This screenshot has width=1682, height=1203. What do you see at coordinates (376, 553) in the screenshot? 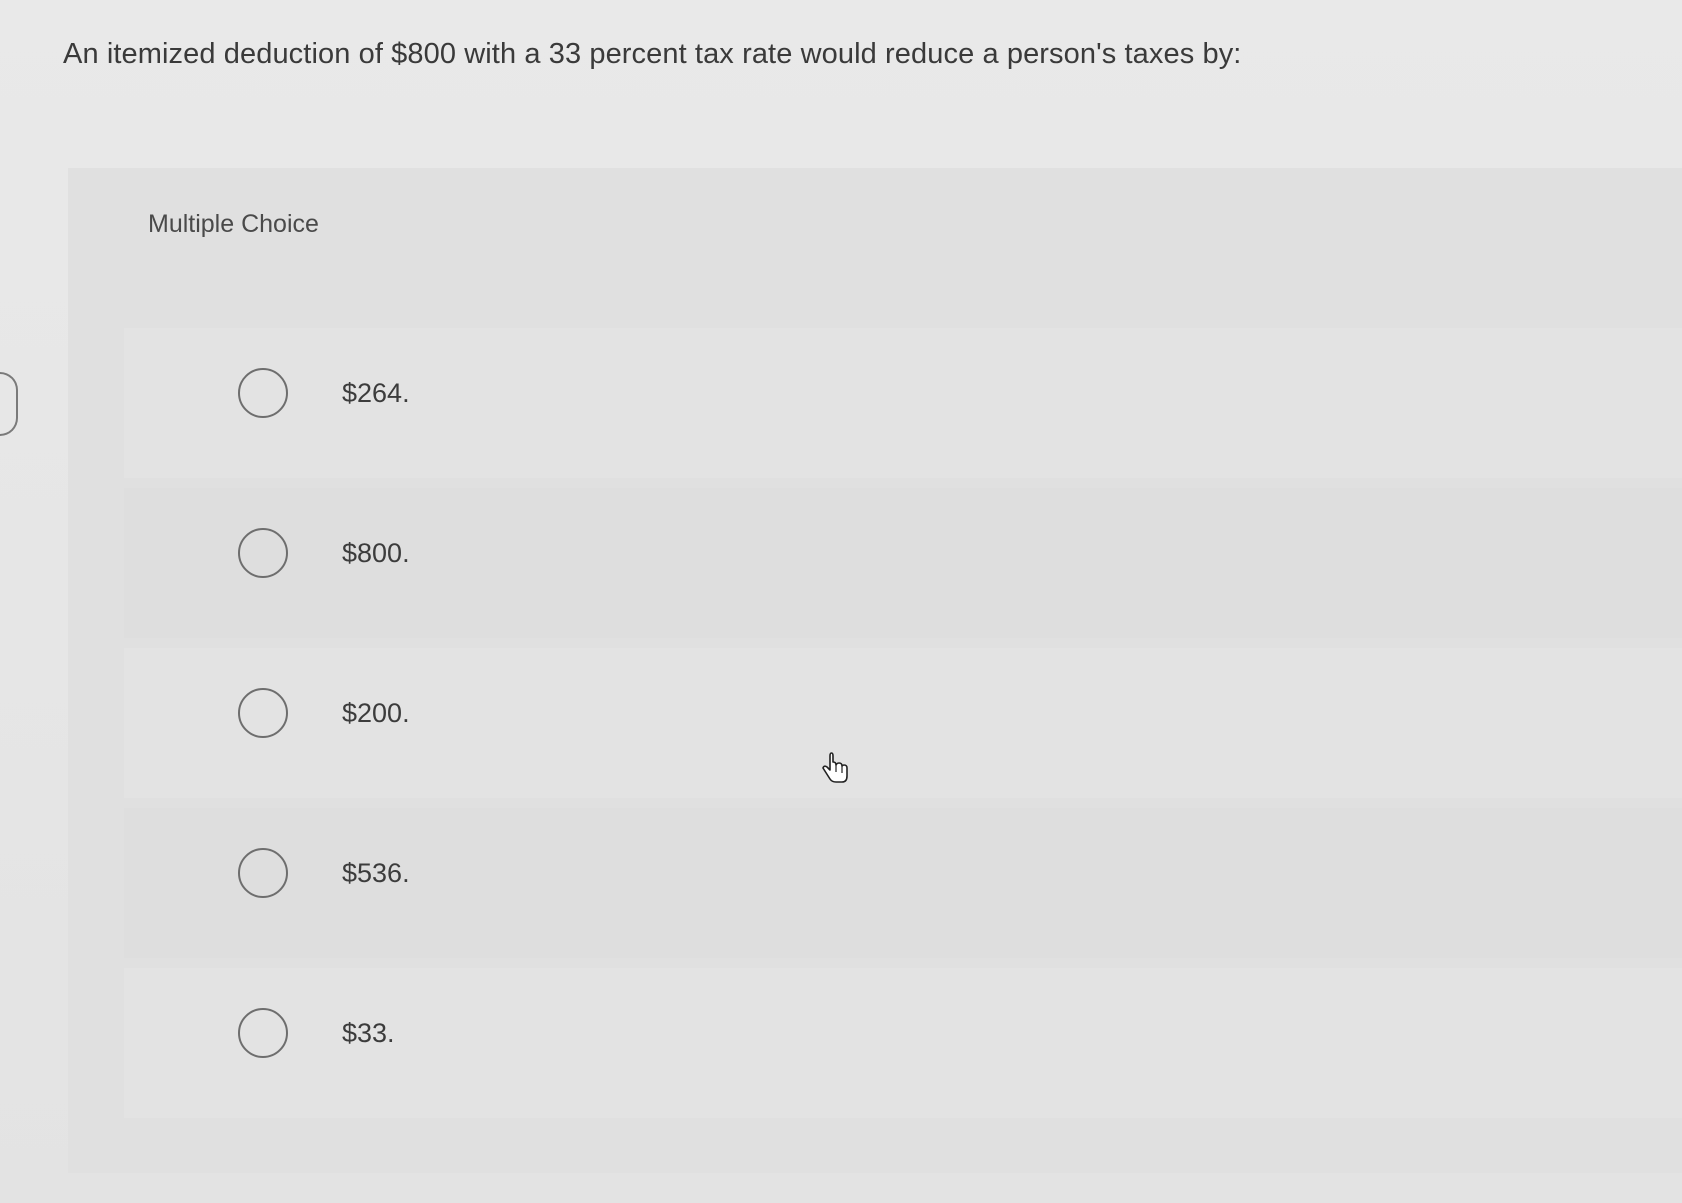
I see `choice-label: $800.` at bounding box center [376, 553].